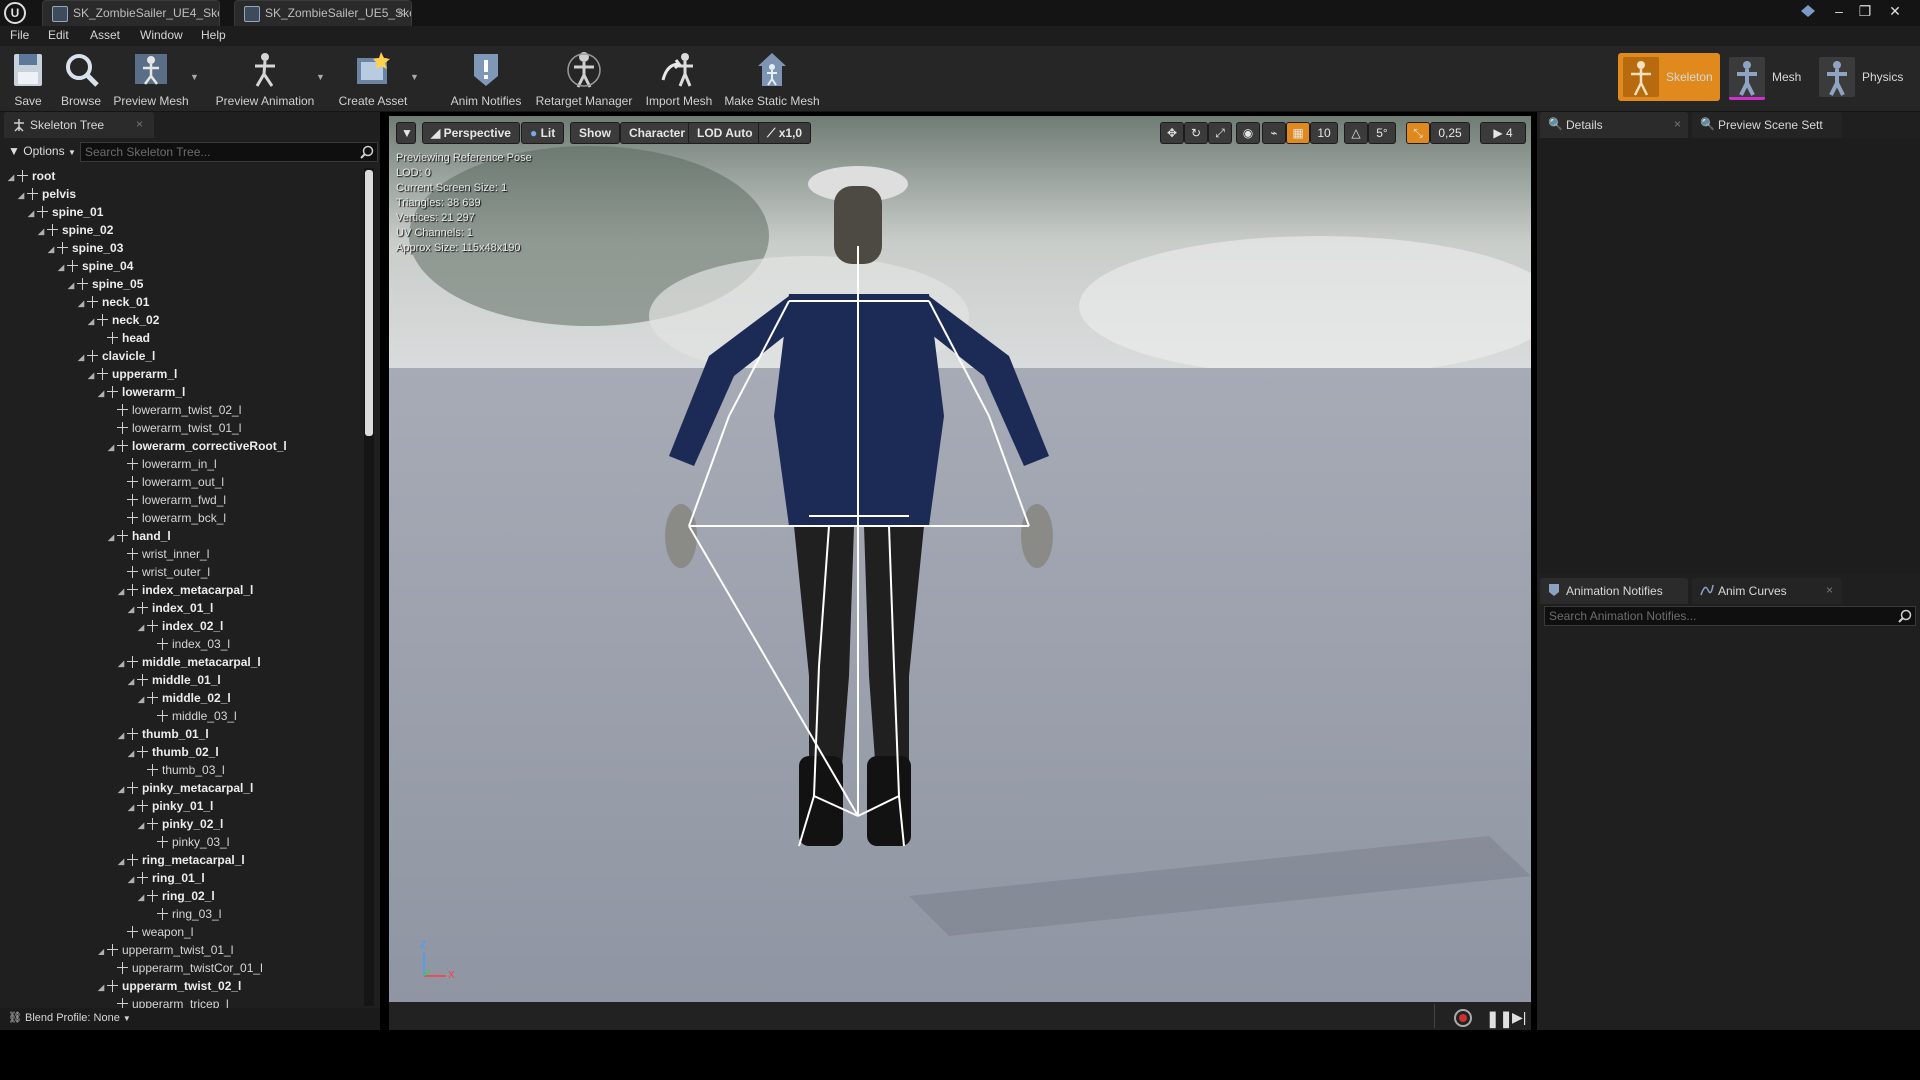 The width and height of the screenshot is (1920, 1080). What do you see at coordinates (172, 519) in the screenshot?
I see `tree-row: lowerarm_bck_l` at bounding box center [172, 519].